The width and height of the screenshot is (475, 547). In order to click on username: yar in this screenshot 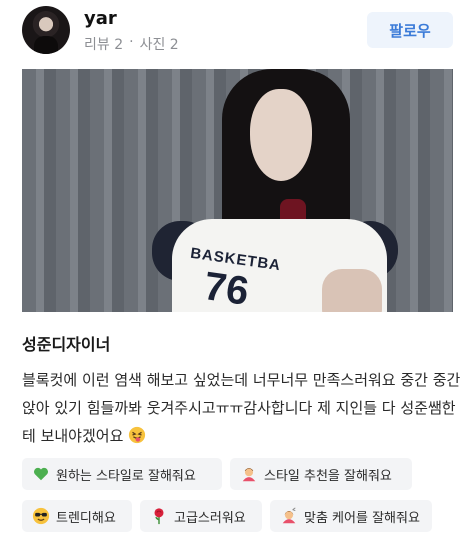, I will do `click(100, 18)`.